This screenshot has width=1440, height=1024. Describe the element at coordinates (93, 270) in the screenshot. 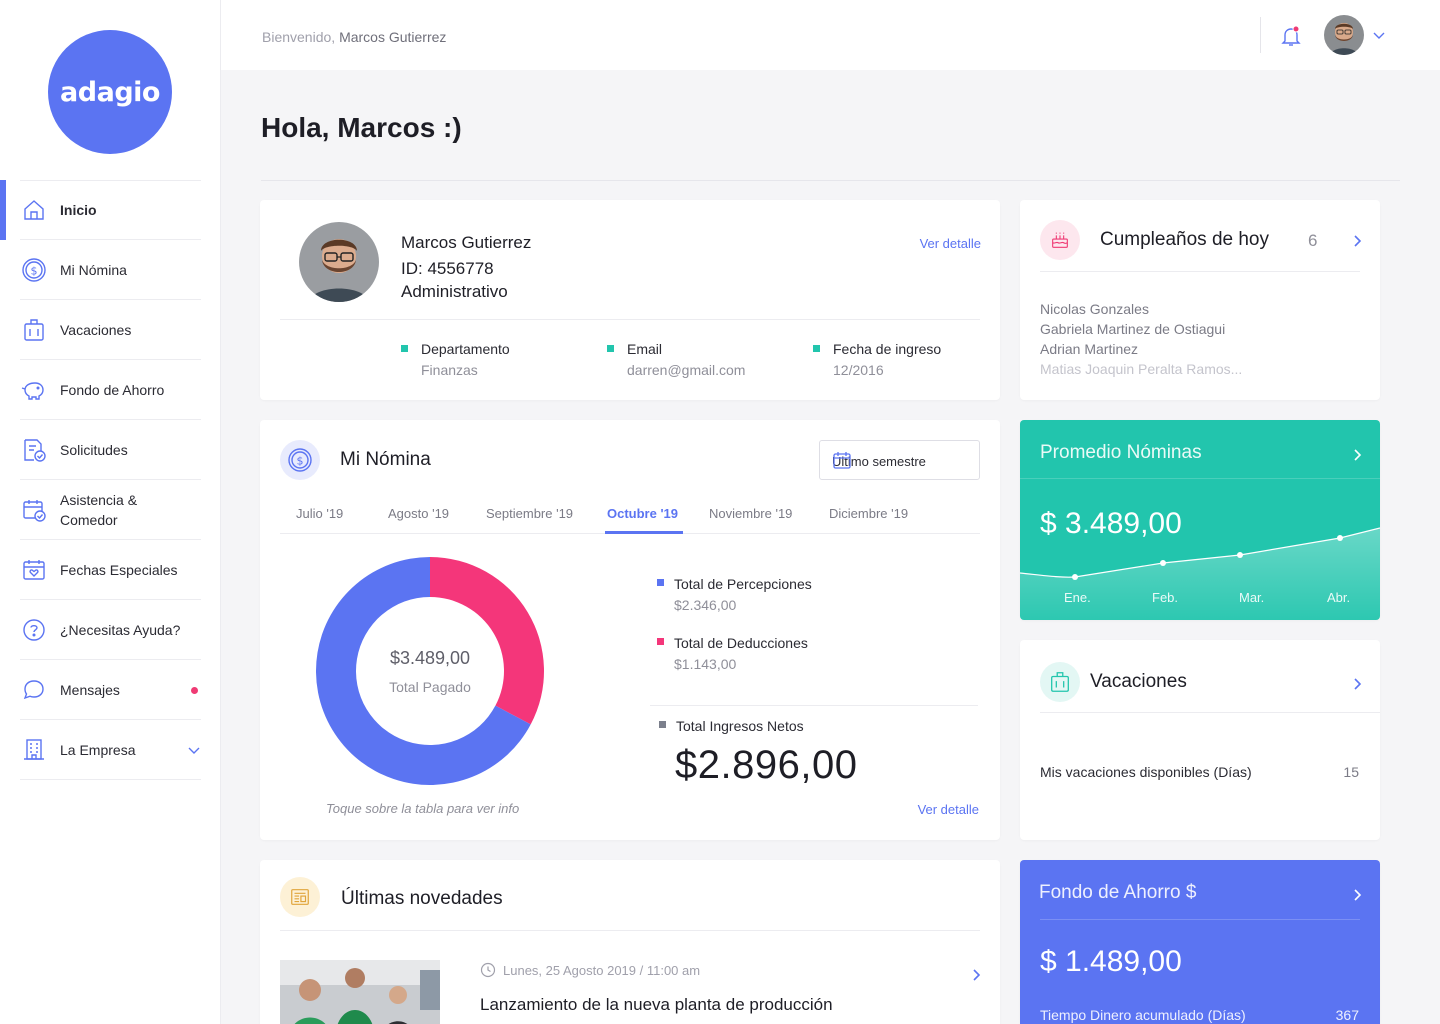

I see `sidebar-item-label: Mi Nómina` at that location.